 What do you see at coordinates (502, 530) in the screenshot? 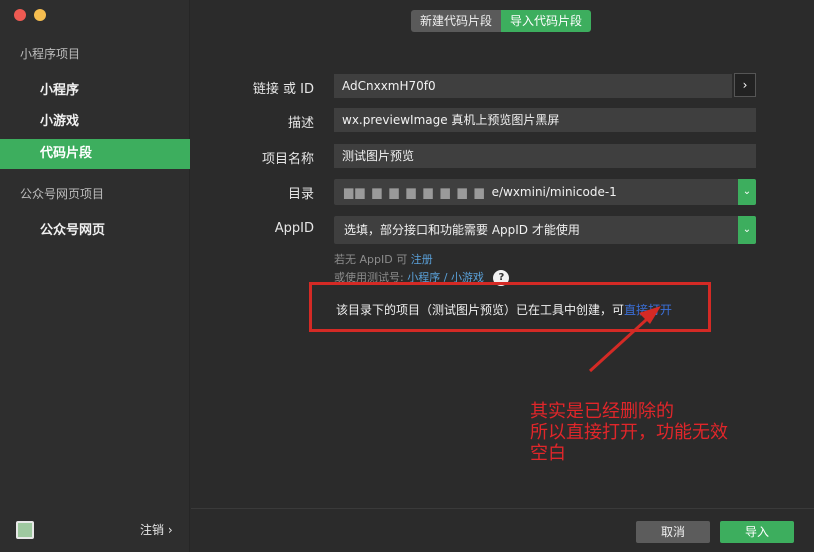
I see `footer: 取消 导入` at bounding box center [502, 530].